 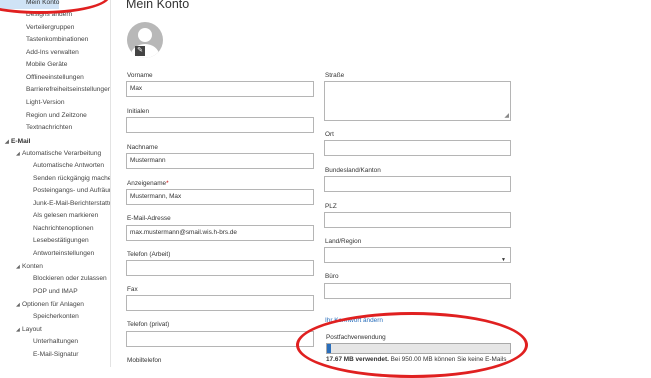 I want to click on anzeigename-field: Mustermann, Max, so click(x=220, y=197).